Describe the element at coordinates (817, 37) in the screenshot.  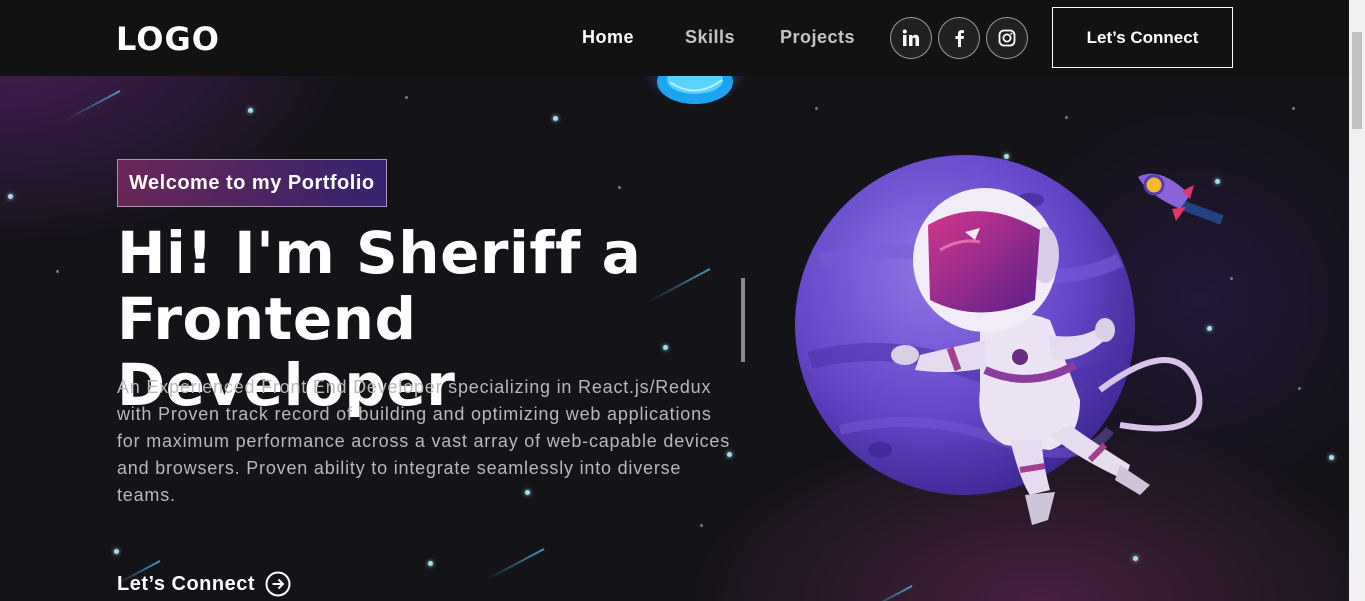
I see `nav-link-projects: Projects` at that location.